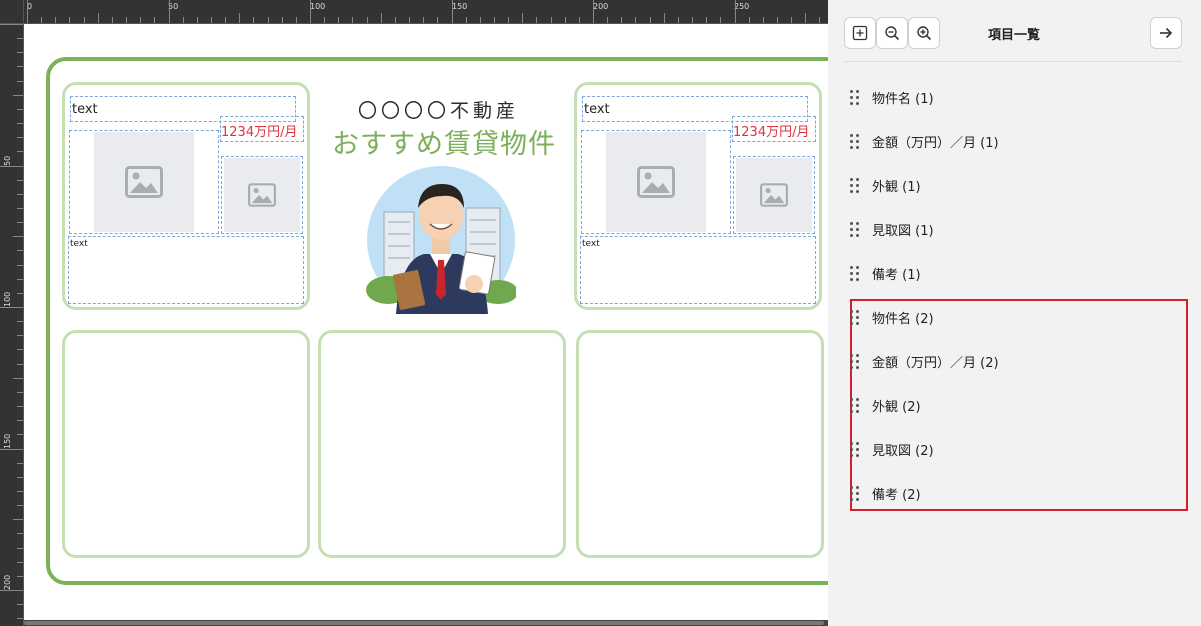 The width and height of the screenshot is (1201, 626). What do you see at coordinates (591, 244) in the screenshot?
I see `notes-text-2: text` at bounding box center [591, 244].